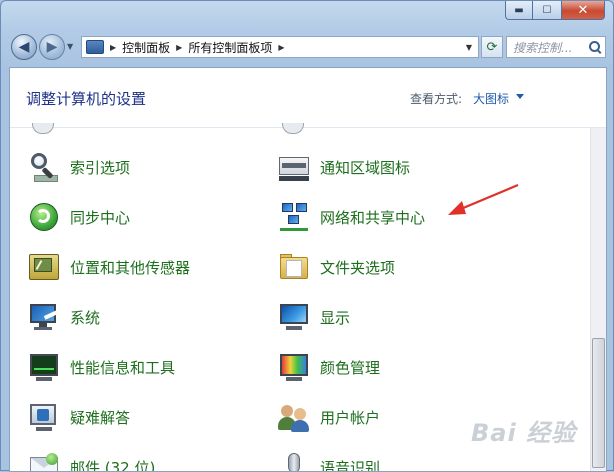 This screenshot has height=472, width=614. I want to click on forward-button: ▶, so click(52, 47).